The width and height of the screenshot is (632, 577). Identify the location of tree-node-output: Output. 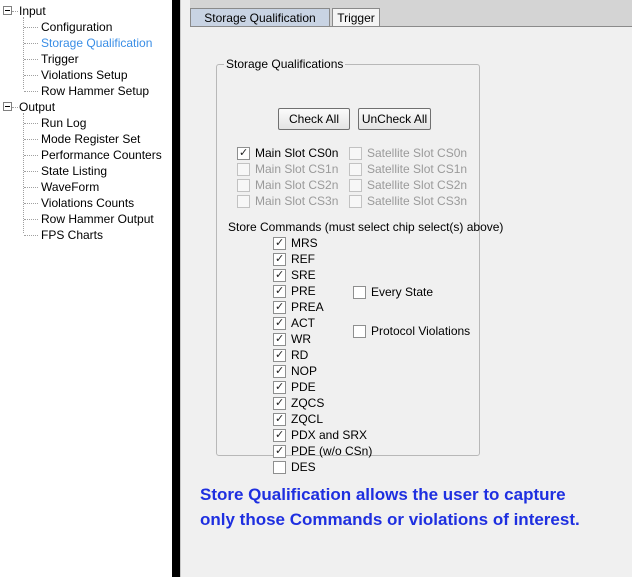
(37, 107).